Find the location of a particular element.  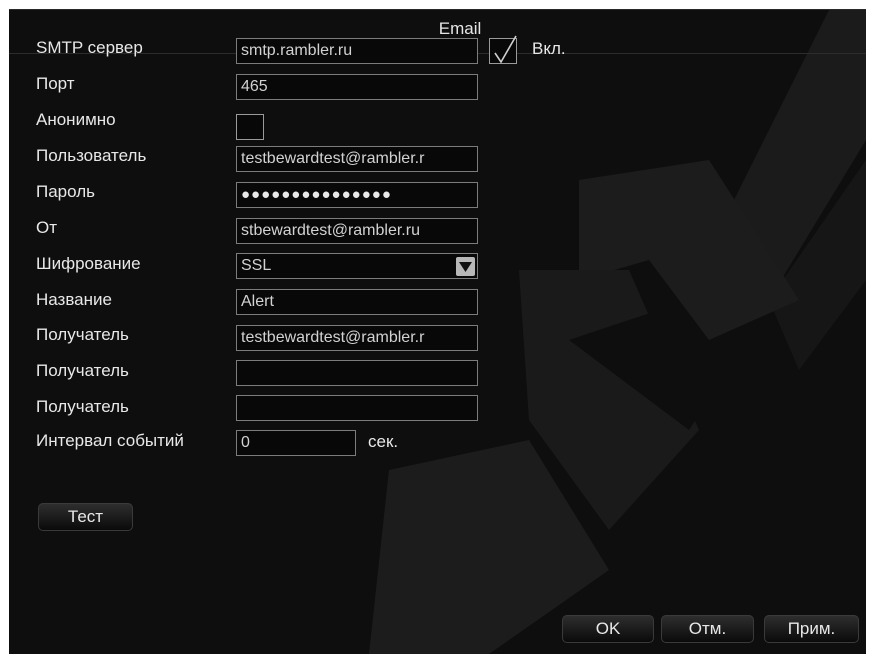

interval-label: Интервал событий is located at coordinates (110, 440).